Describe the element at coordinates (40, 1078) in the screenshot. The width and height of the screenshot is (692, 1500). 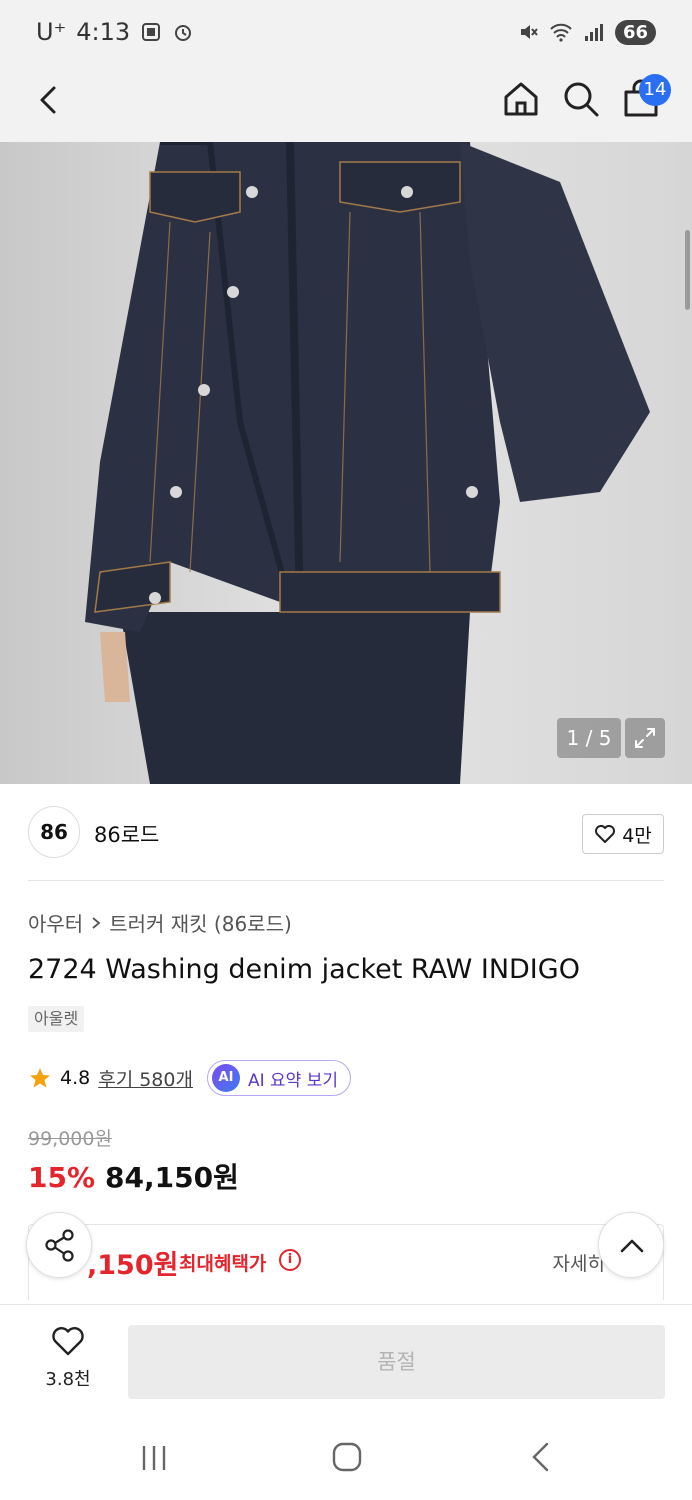
I see `star-icon` at that location.